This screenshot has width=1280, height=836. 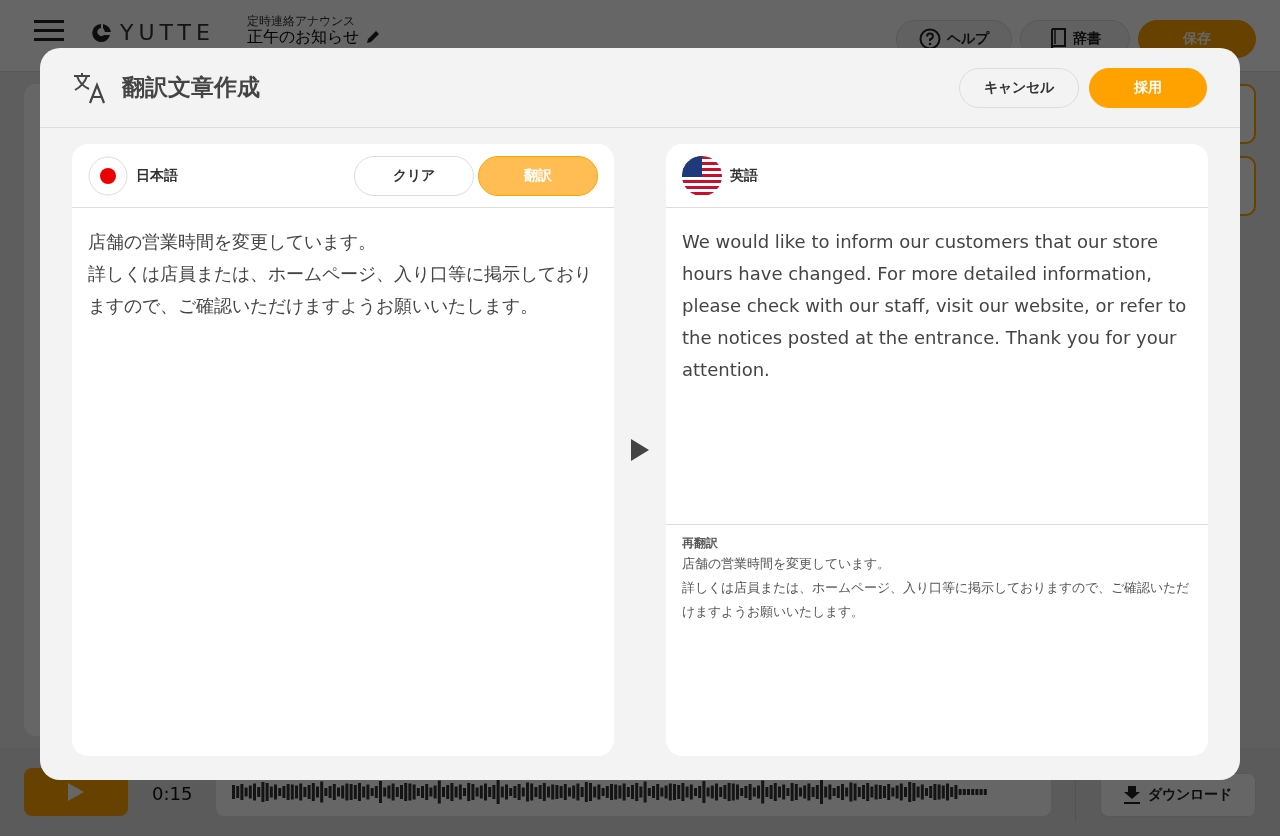 I want to click on clear-button: クリア, so click(x=414, y=175).